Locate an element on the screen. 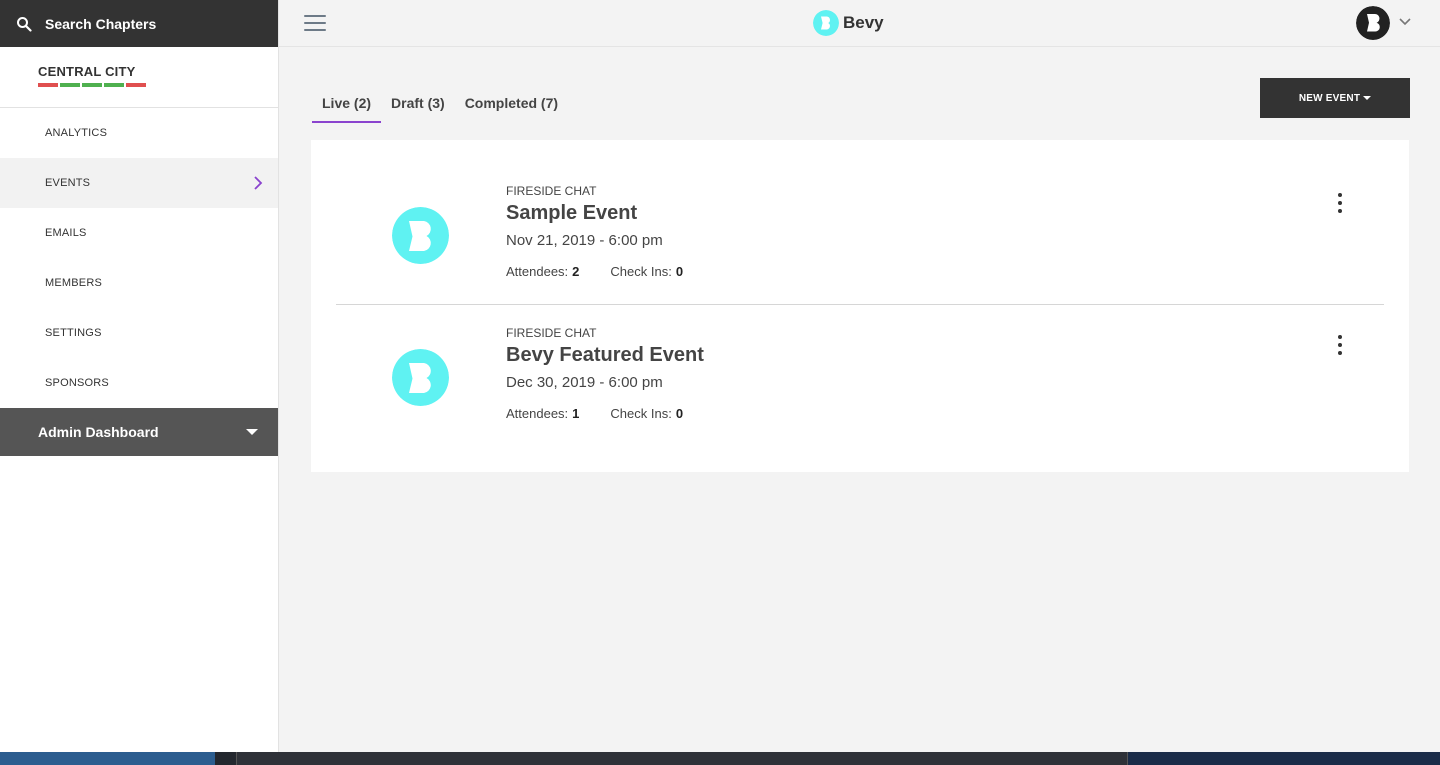 Image resolution: width=1440 pixels, height=765 pixels. event-stats: Attendees: 1 Check Ins: 0 is located at coordinates (594, 413).